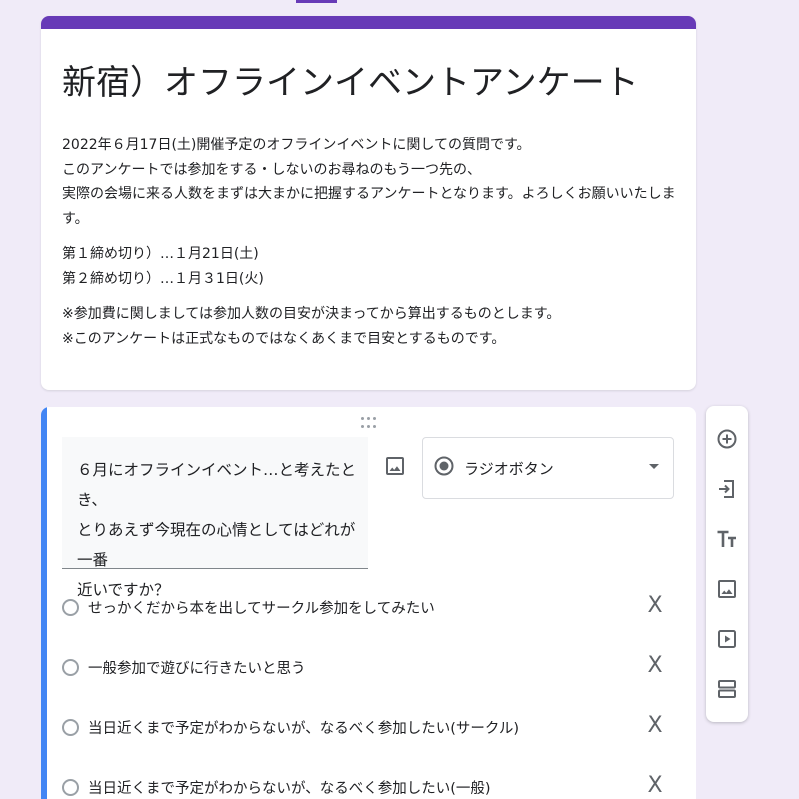  What do you see at coordinates (367, 669) in the screenshot?
I see `option-row: 一般参加で遊びに行きたいと思う X` at bounding box center [367, 669].